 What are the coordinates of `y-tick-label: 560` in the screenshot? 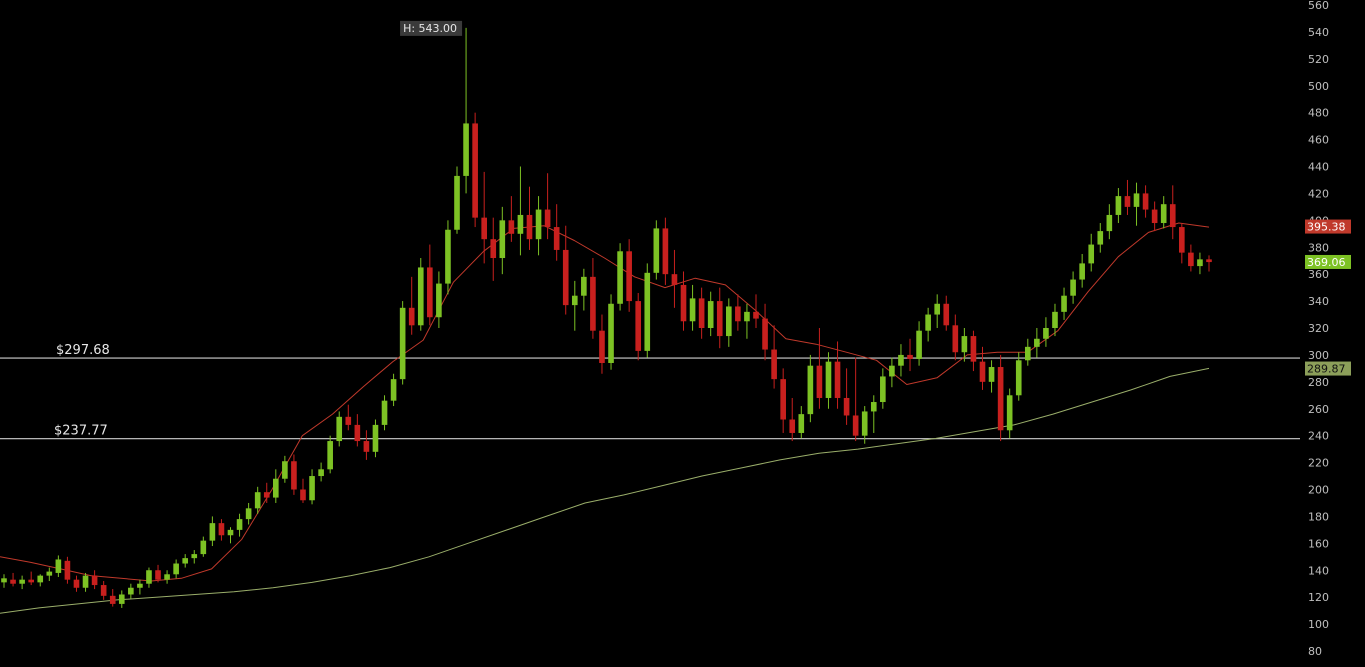 It's located at (1318, 6).